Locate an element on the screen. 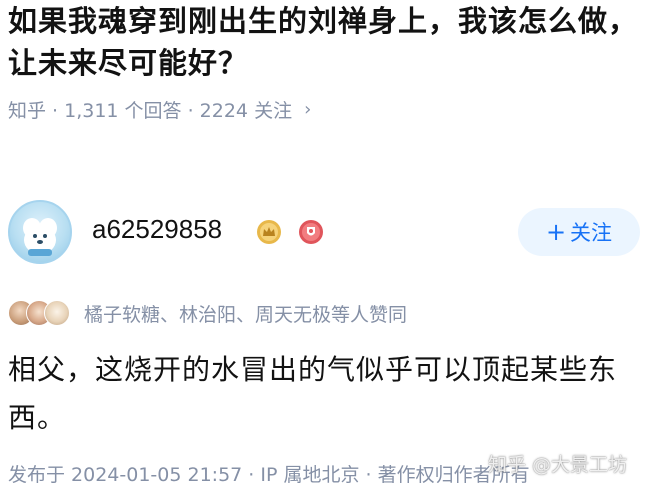 The width and height of the screenshot is (648, 492). liker-avatar is located at coordinates (57, 313).